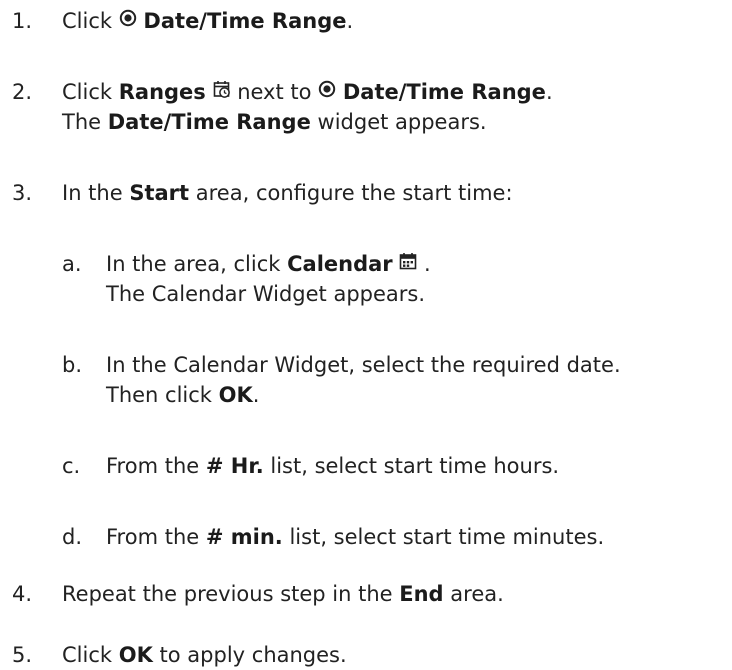 This screenshot has height=670, width=732. I want to click on step-5-pre: Click, so click(87, 655).